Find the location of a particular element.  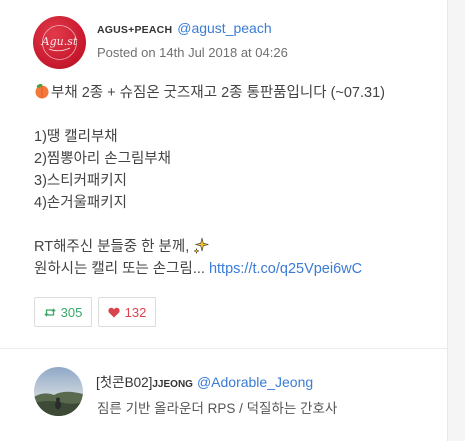

retweet-button: 305 is located at coordinates (63, 312).